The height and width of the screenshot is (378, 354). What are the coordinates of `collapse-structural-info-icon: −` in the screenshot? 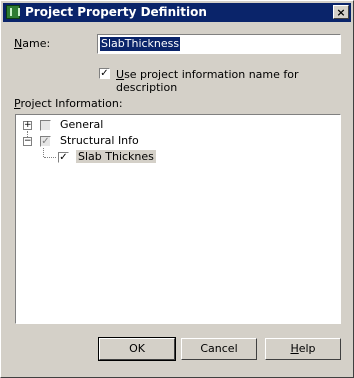 It's located at (27, 141).